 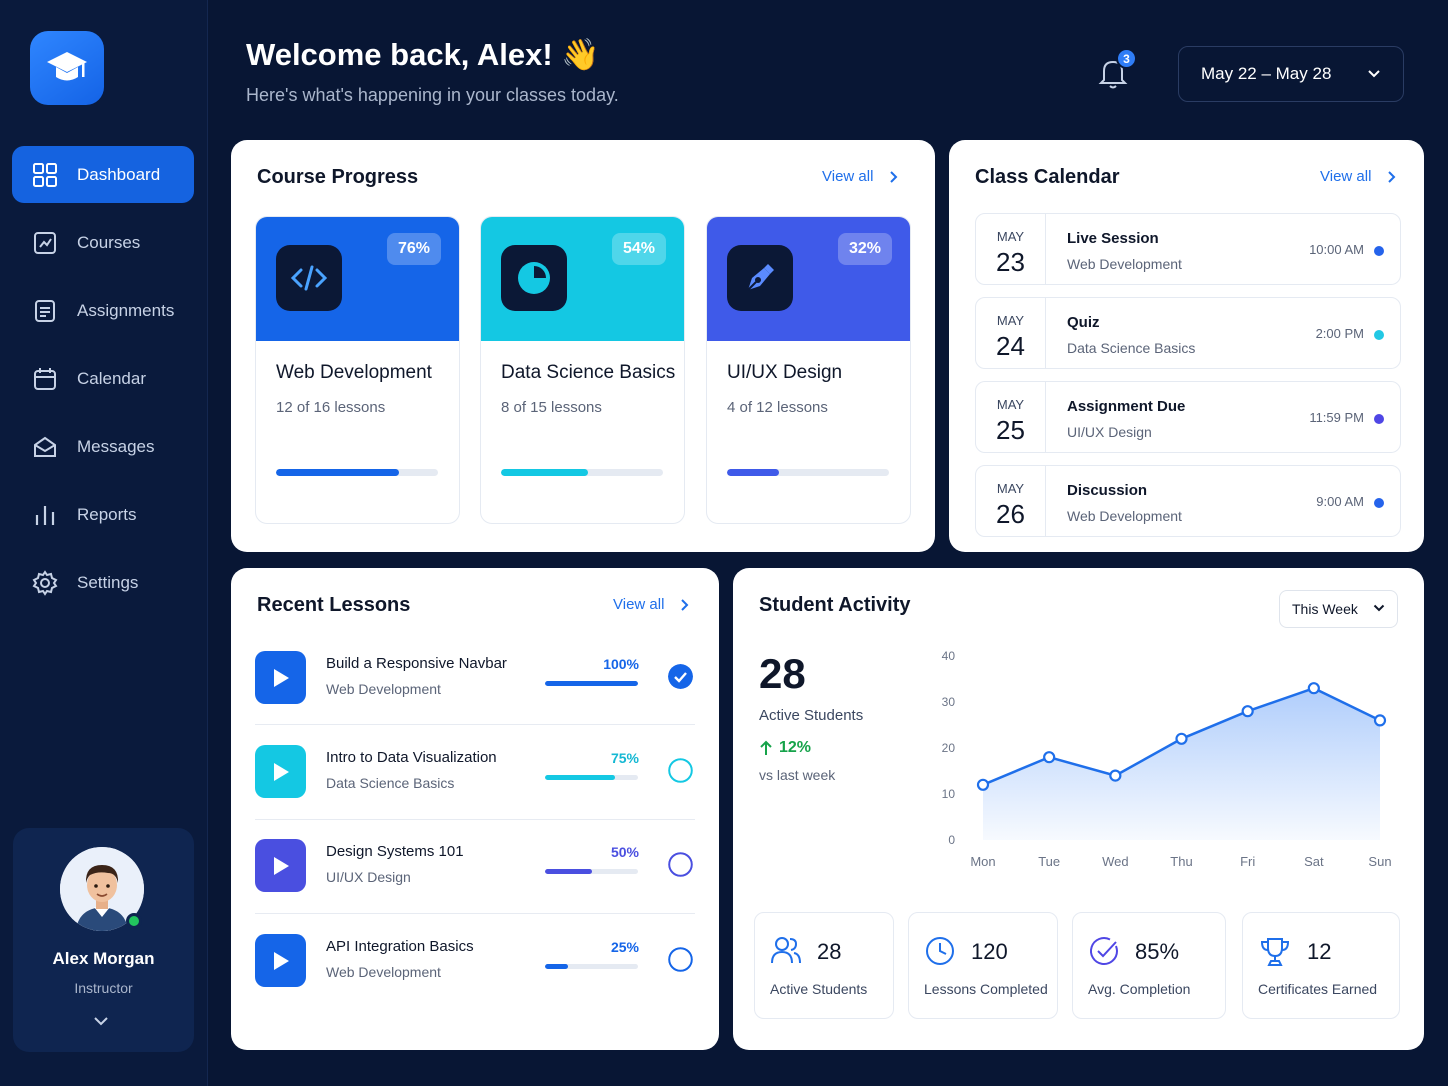 I want to click on lesson-course: UI/UX Design, so click(x=368, y=877).